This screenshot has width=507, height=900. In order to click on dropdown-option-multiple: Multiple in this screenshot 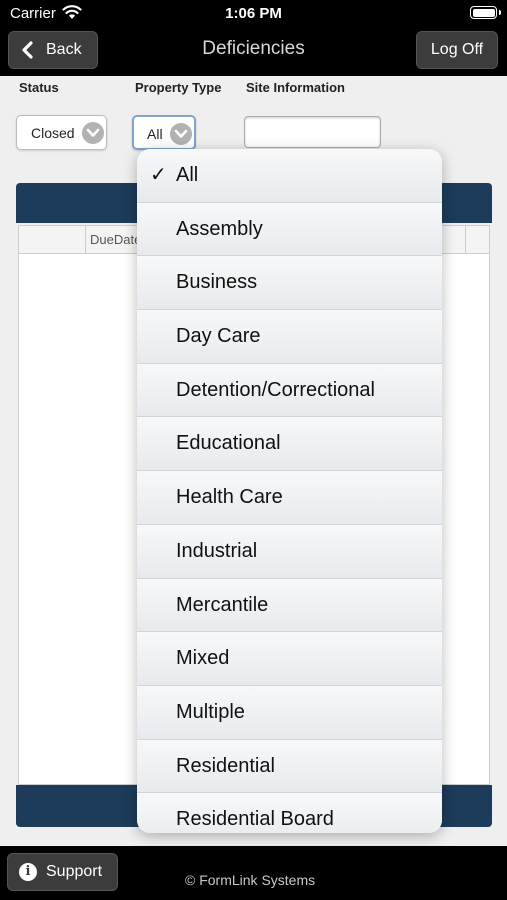, I will do `click(289, 712)`.